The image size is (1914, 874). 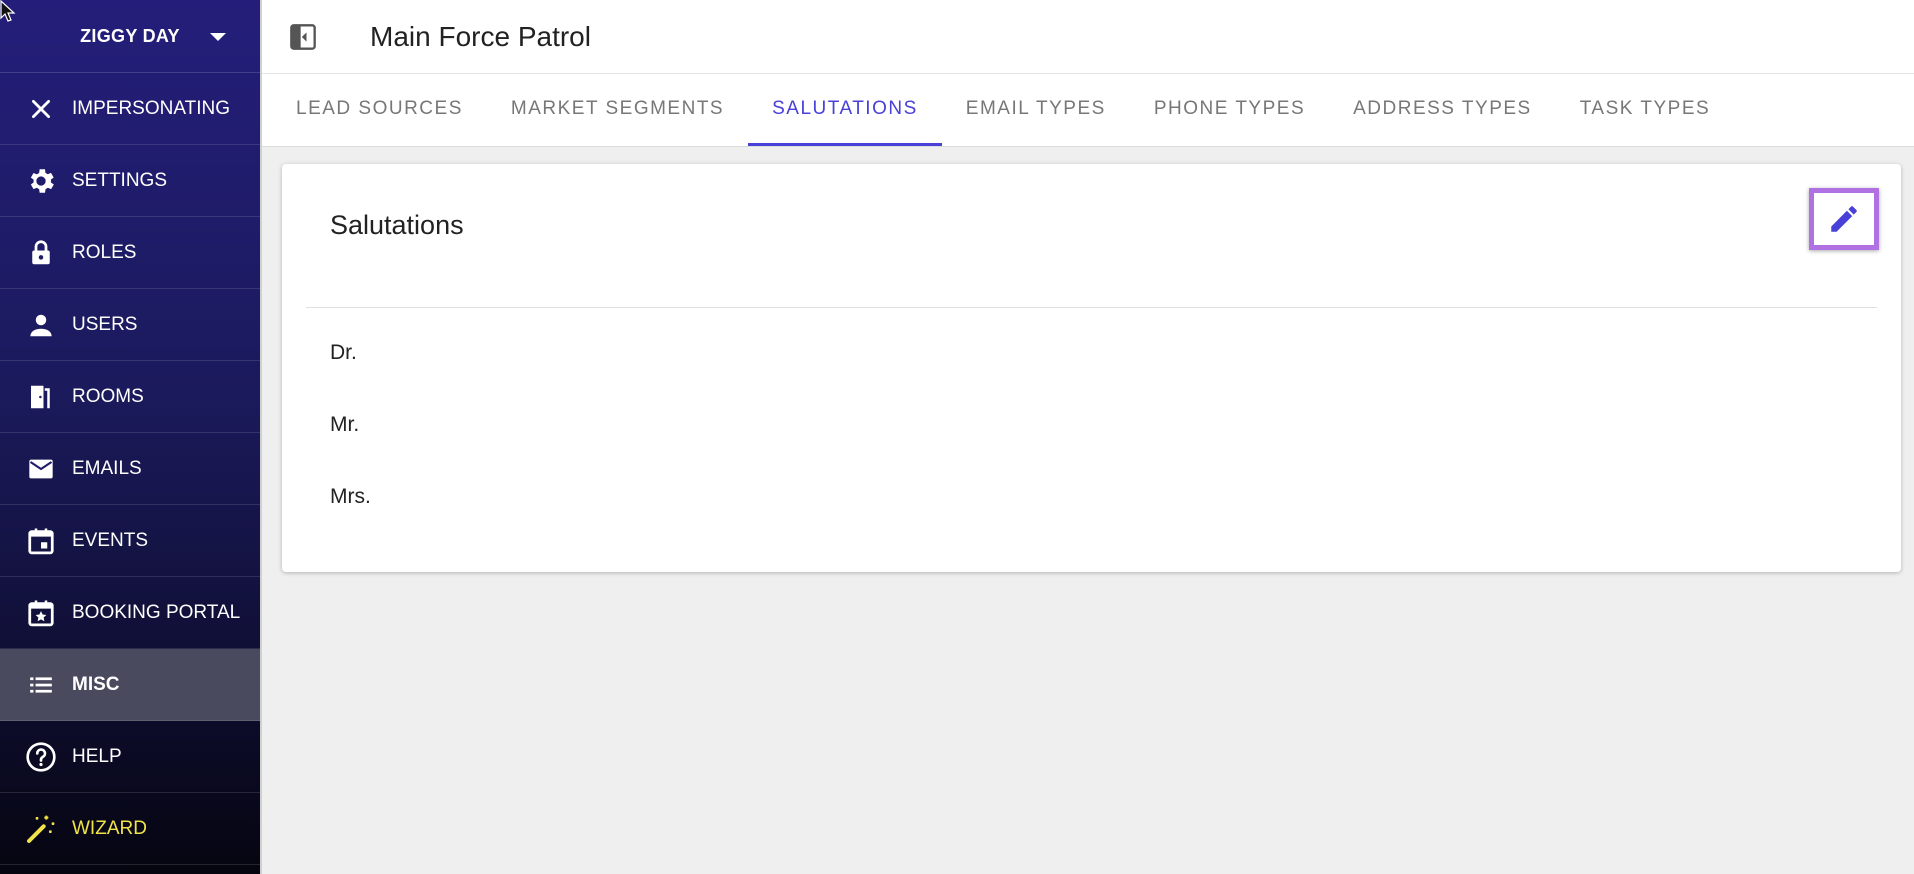 I want to click on sidebar-item-label: USERS, so click(x=105, y=324).